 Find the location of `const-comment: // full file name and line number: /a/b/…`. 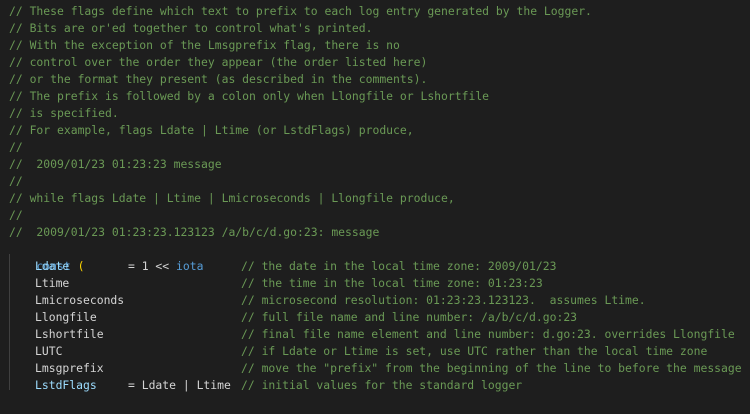

const-comment: // full file name and line number: /a/b/… is located at coordinates (409, 317).